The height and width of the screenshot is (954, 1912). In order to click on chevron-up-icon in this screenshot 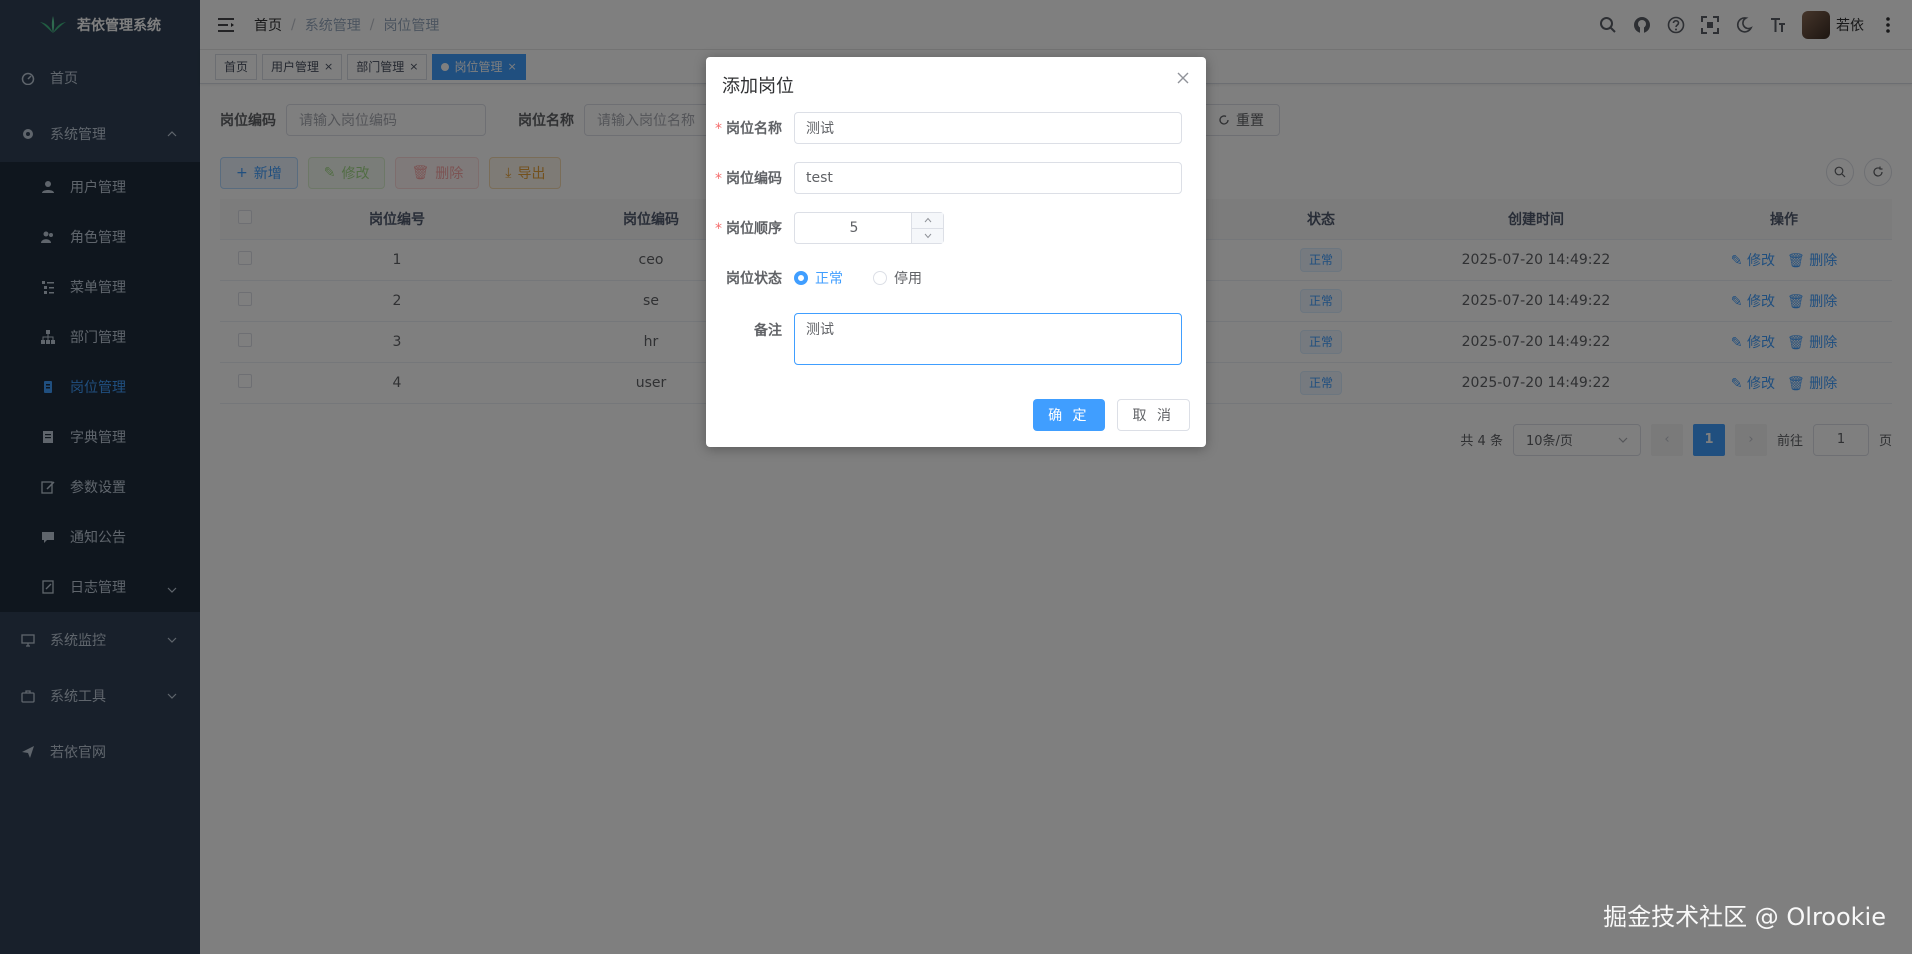, I will do `click(927, 220)`.